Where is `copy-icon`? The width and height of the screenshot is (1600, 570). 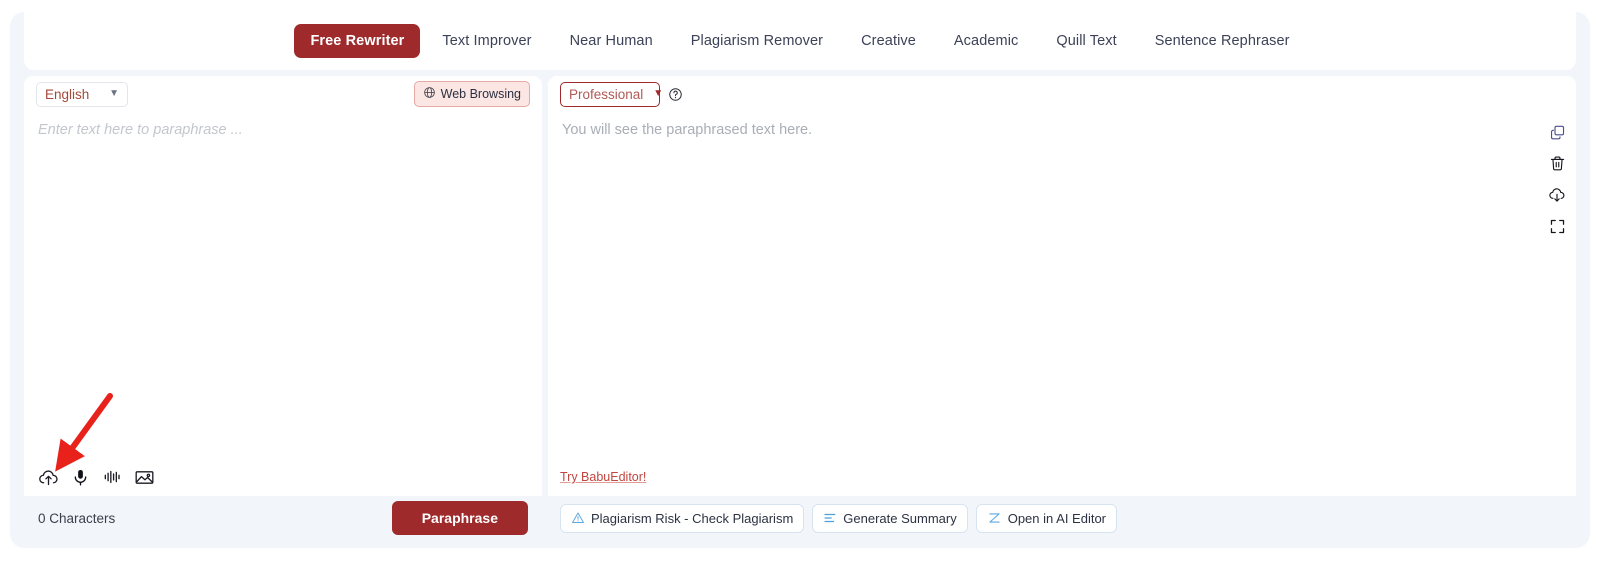 copy-icon is located at coordinates (1557, 132).